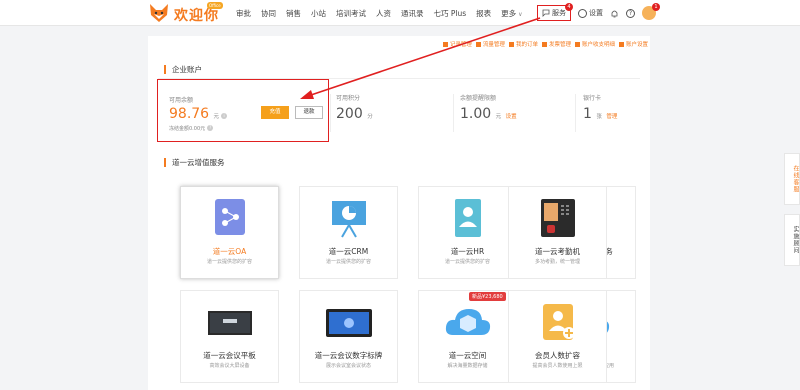  What do you see at coordinates (243, 110) in the screenshot?
I see `balance-box: 可用余额 98.76 元i 冻结金额0.00元? 充值 退款` at bounding box center [243, 110].